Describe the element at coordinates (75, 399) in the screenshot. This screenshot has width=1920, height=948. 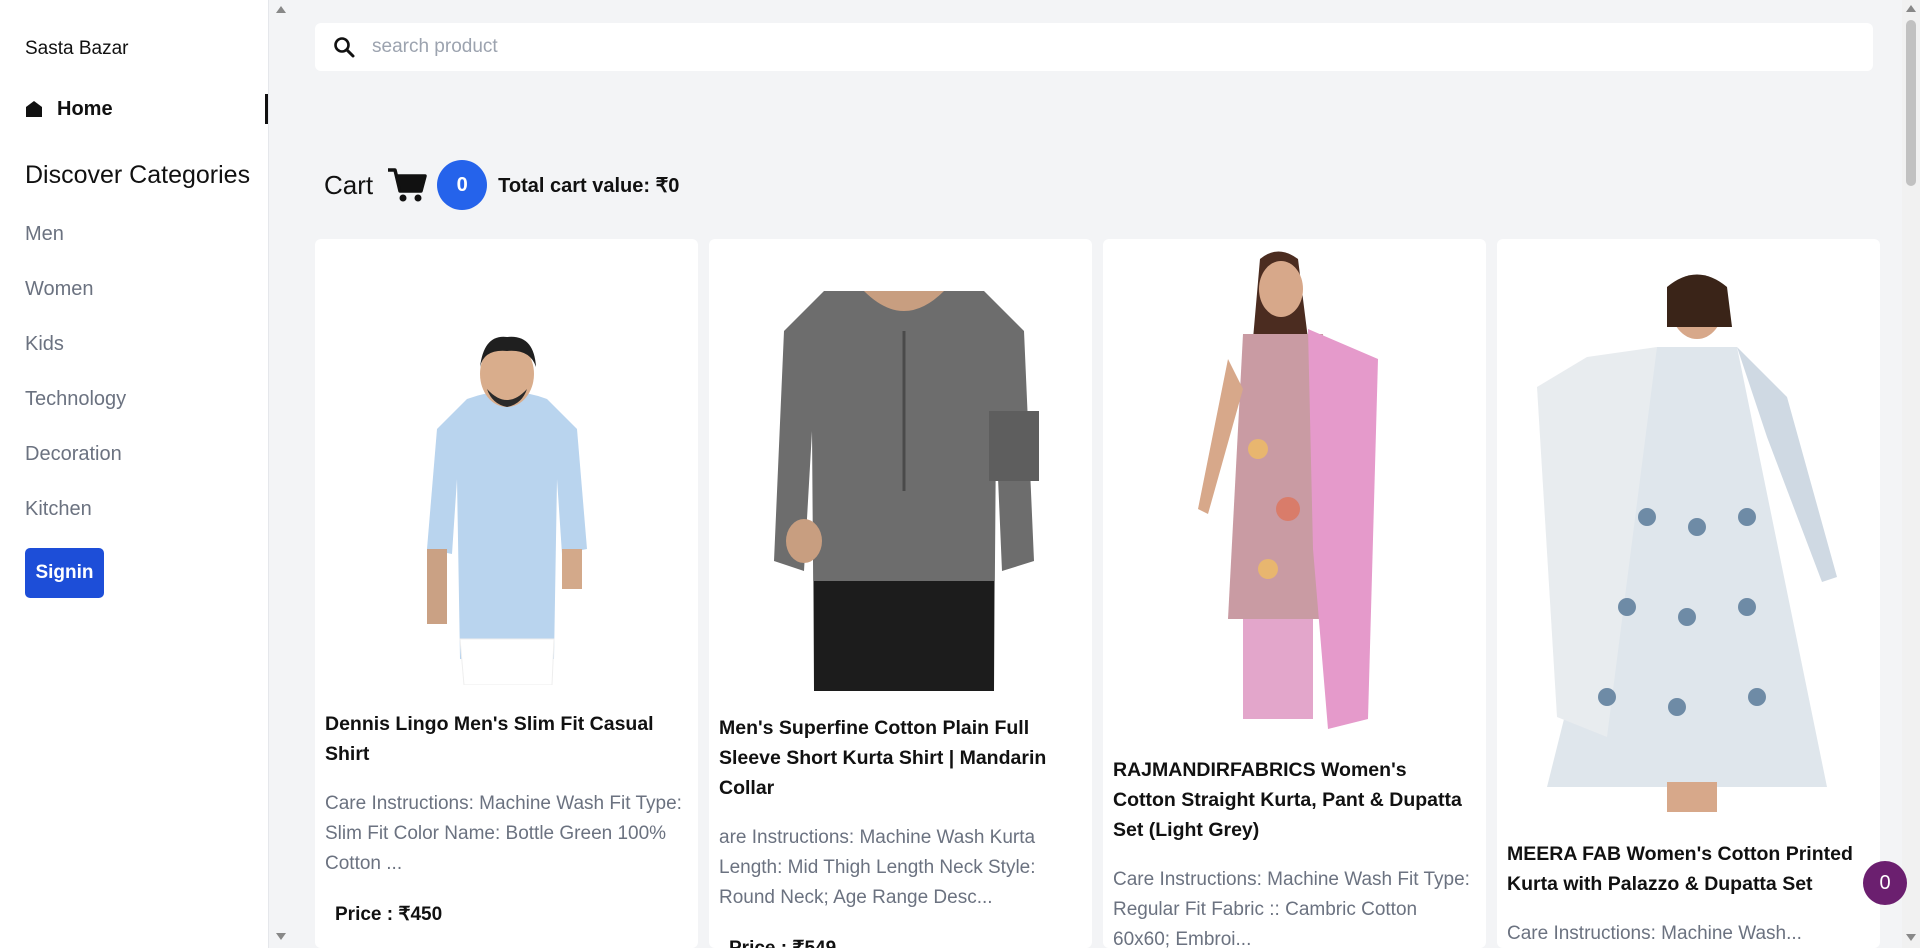
I see `category-technology: Technology` at that location.